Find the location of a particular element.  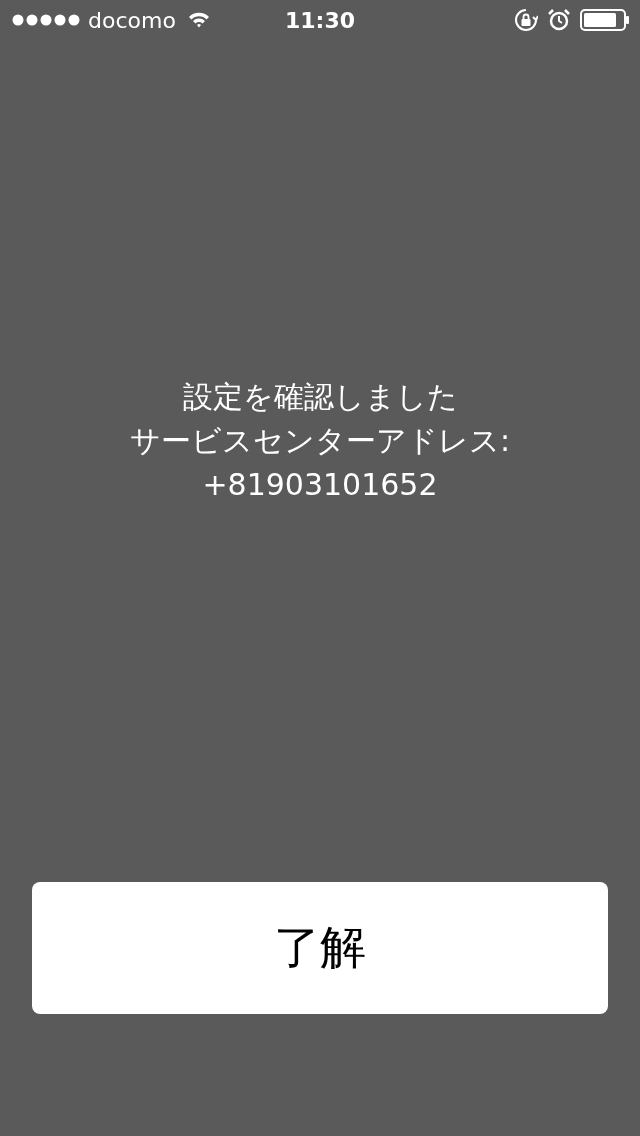

clock-time: 11:30 is located at coordinates (320, 20).